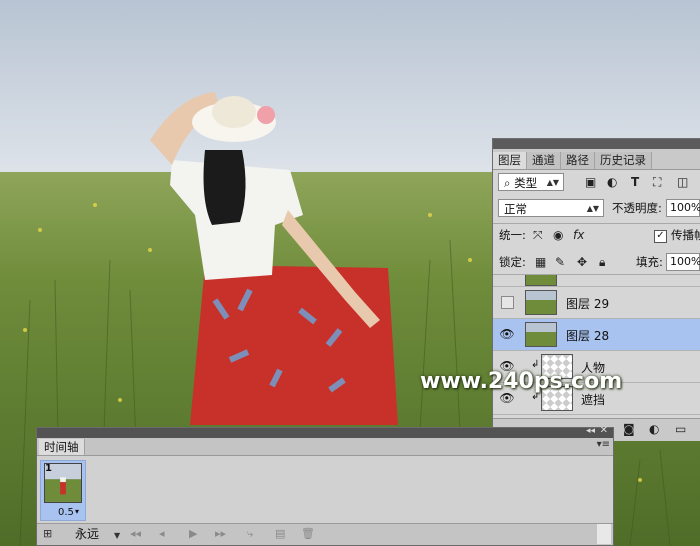 Image resolution: width=700 pixels, height=546 pixels. Describe the element at coordinates (48, 468) in the screenshot. I see `frame-number: 1` at that location.